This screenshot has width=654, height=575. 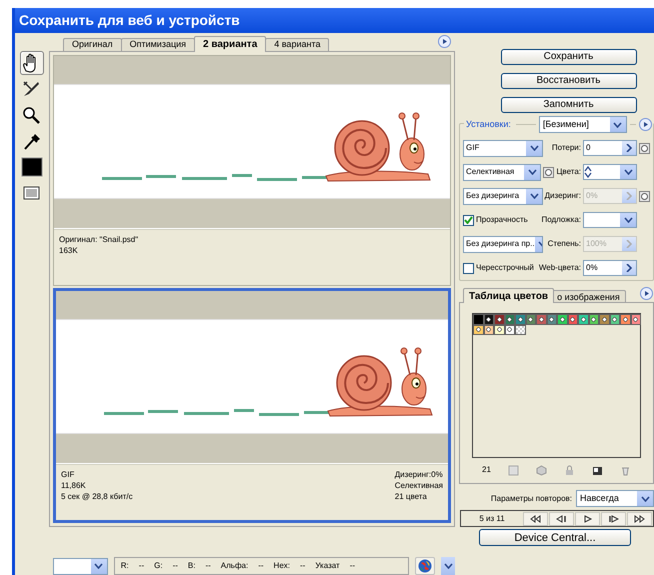 I want to click on action-button: Восстановить, so click(x=568, y=81).